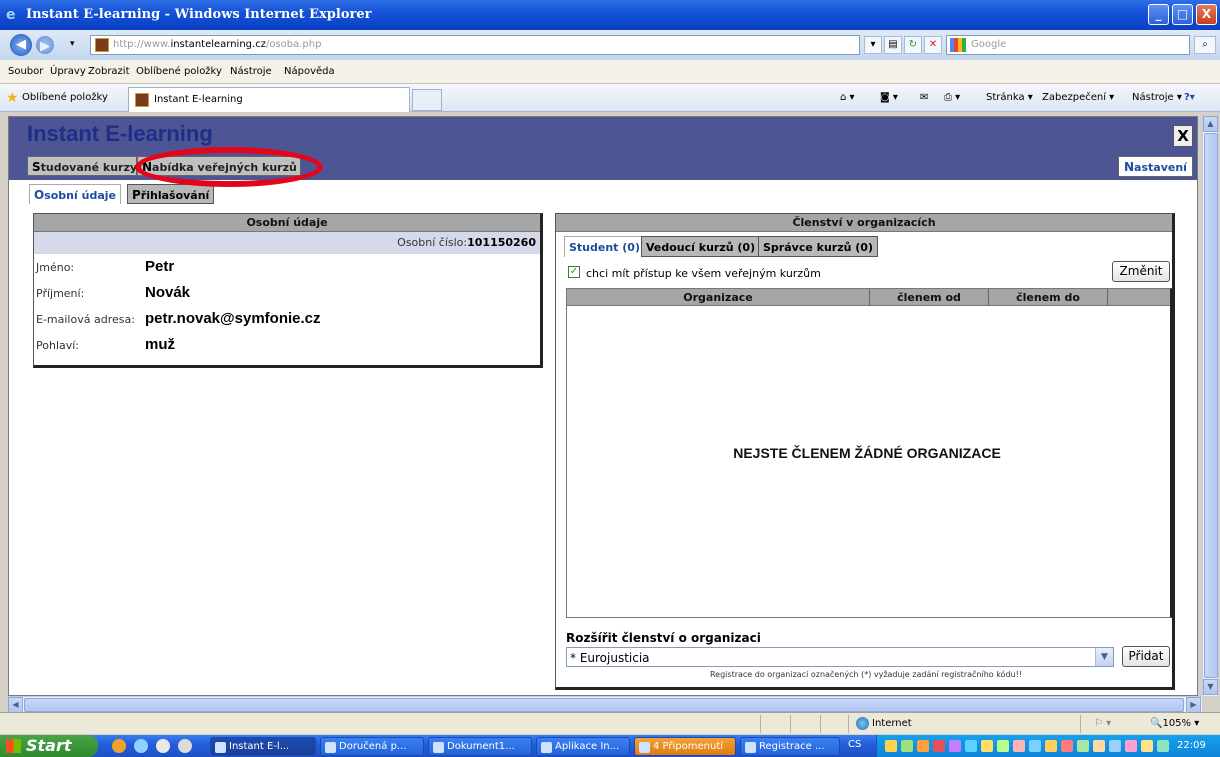  Describe the element at coordinates (55, 267) in the screenshot. I see `field-label: Jméno:` at that location.